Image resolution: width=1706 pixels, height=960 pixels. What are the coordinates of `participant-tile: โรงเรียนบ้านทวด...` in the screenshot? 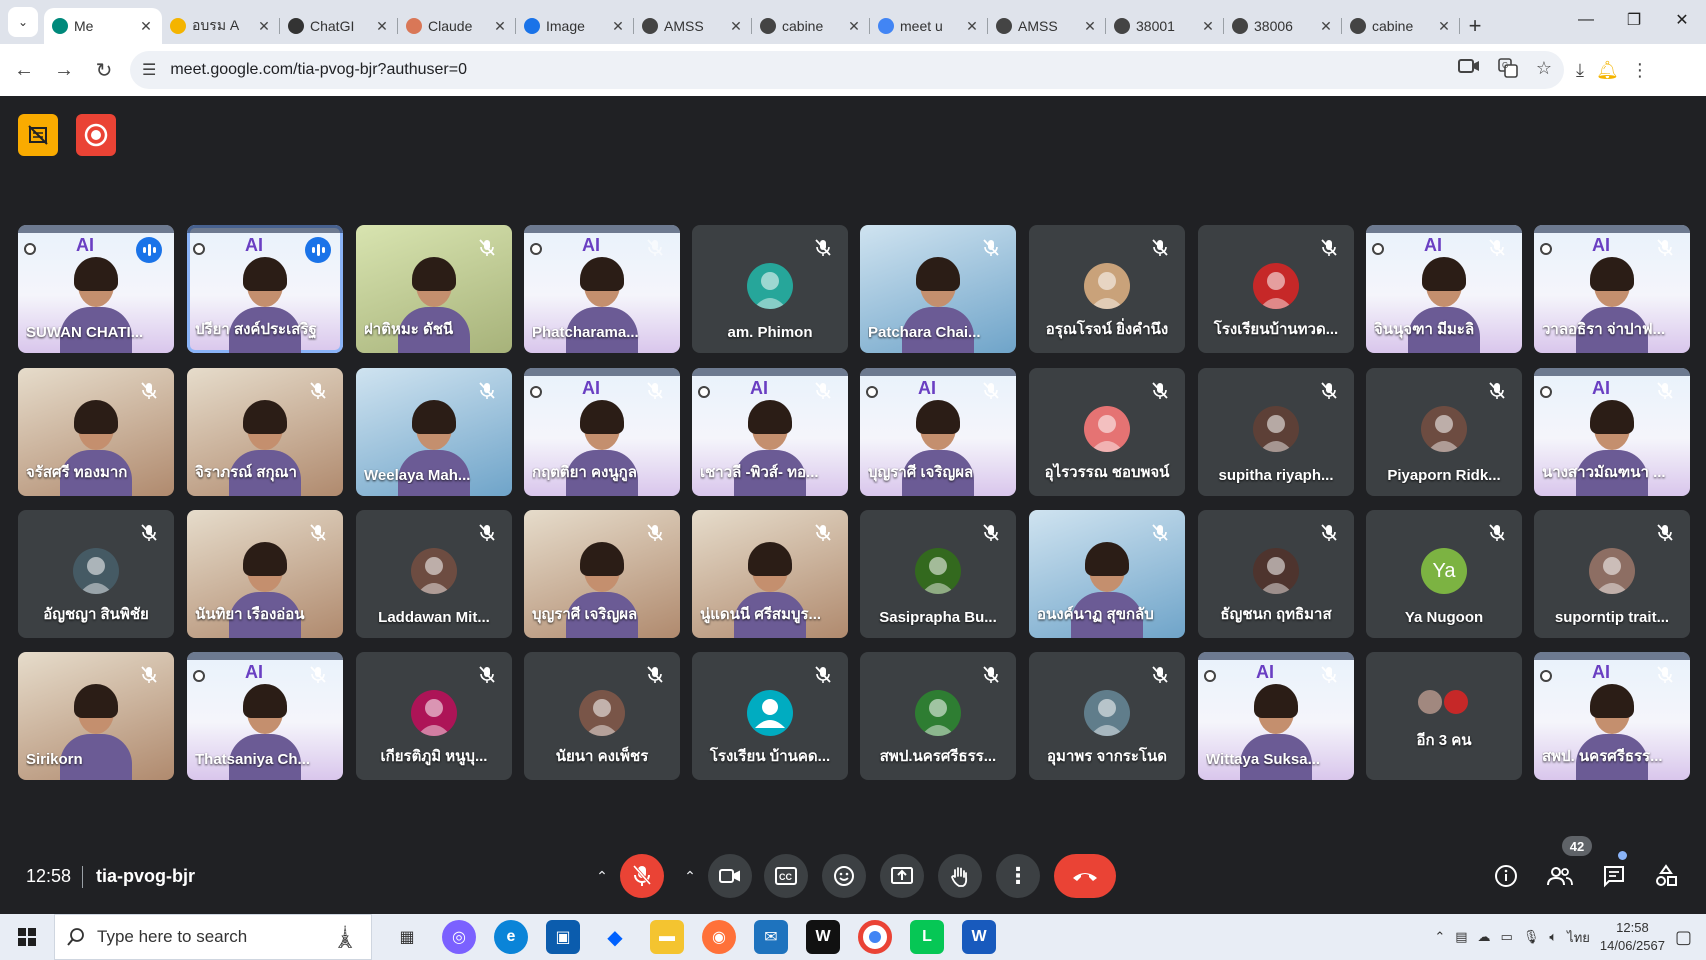 It's located at (1276, 289).